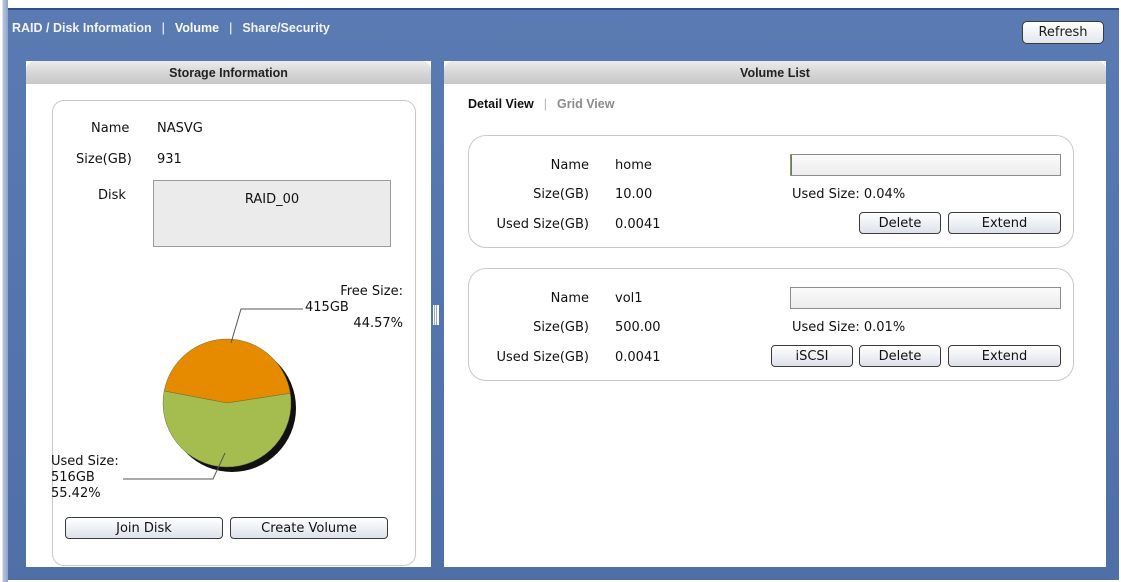  I want to click on used-size-percent: 55.42%, so click(76, 493).